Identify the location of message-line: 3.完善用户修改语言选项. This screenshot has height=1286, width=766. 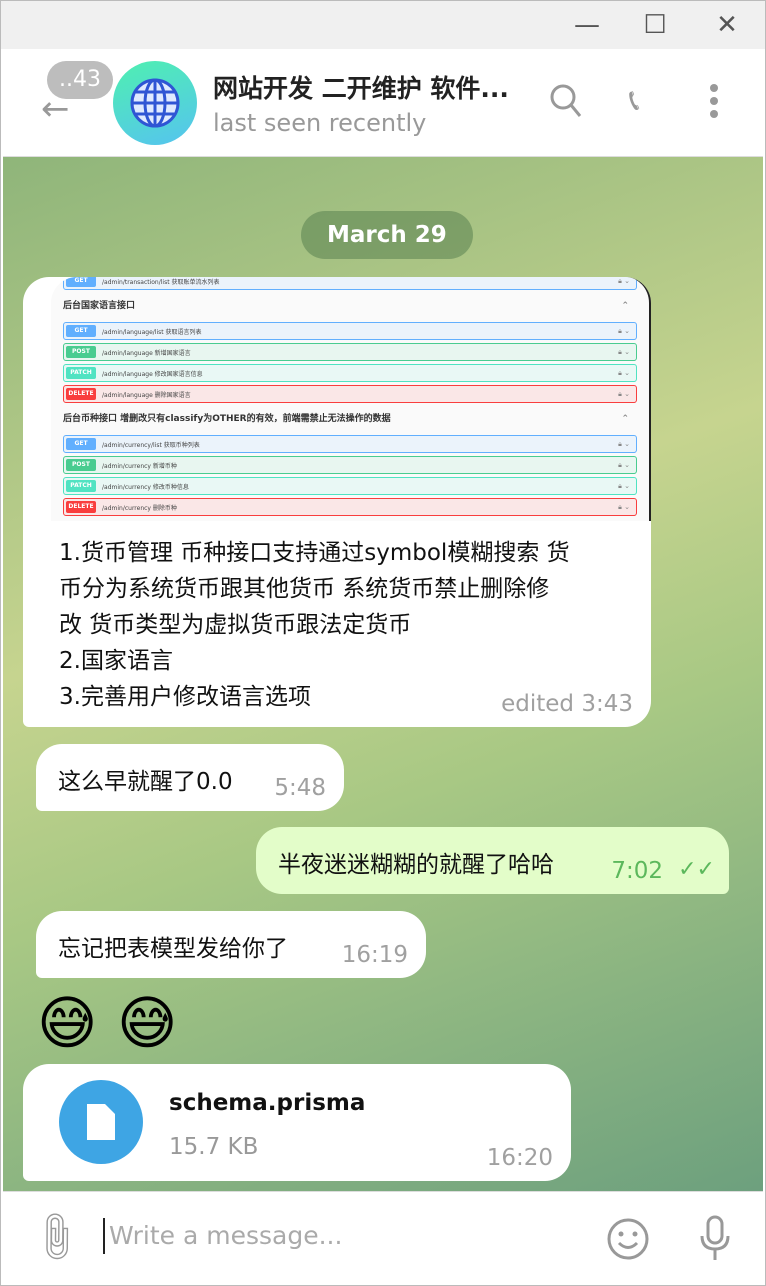
(185, 697).